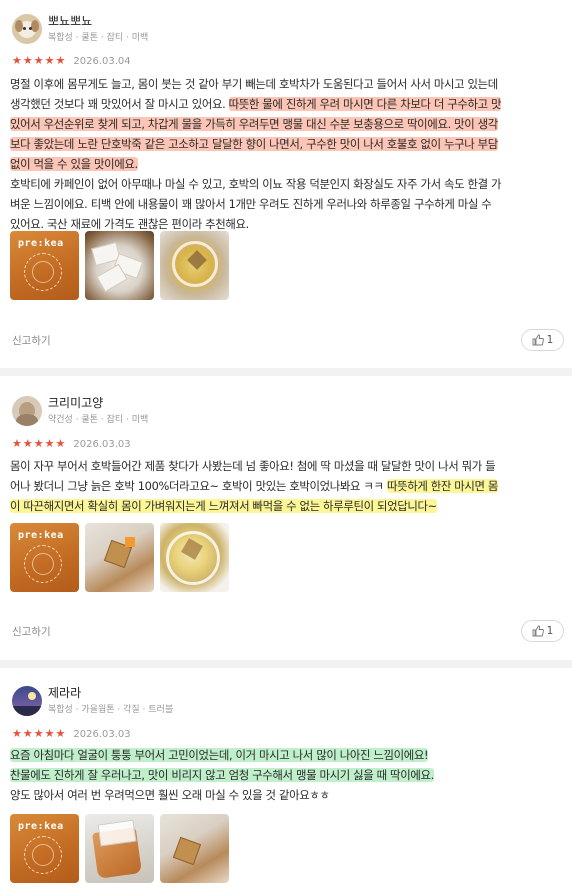 The width and height of the screenshot is (572, 894). I want to click on text-segment: 생각했던 것보다 꽤 맛있어서 잘 마시고 있어요., so click(119, 104).